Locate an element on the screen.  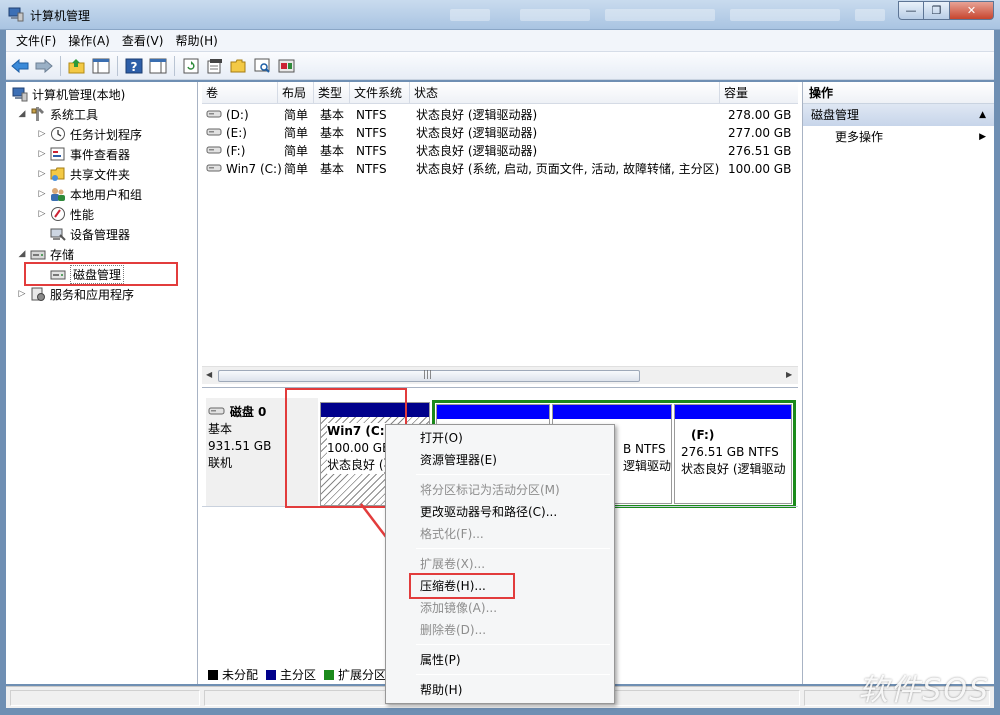
refresh-icon is located at coordinates (191, 66).